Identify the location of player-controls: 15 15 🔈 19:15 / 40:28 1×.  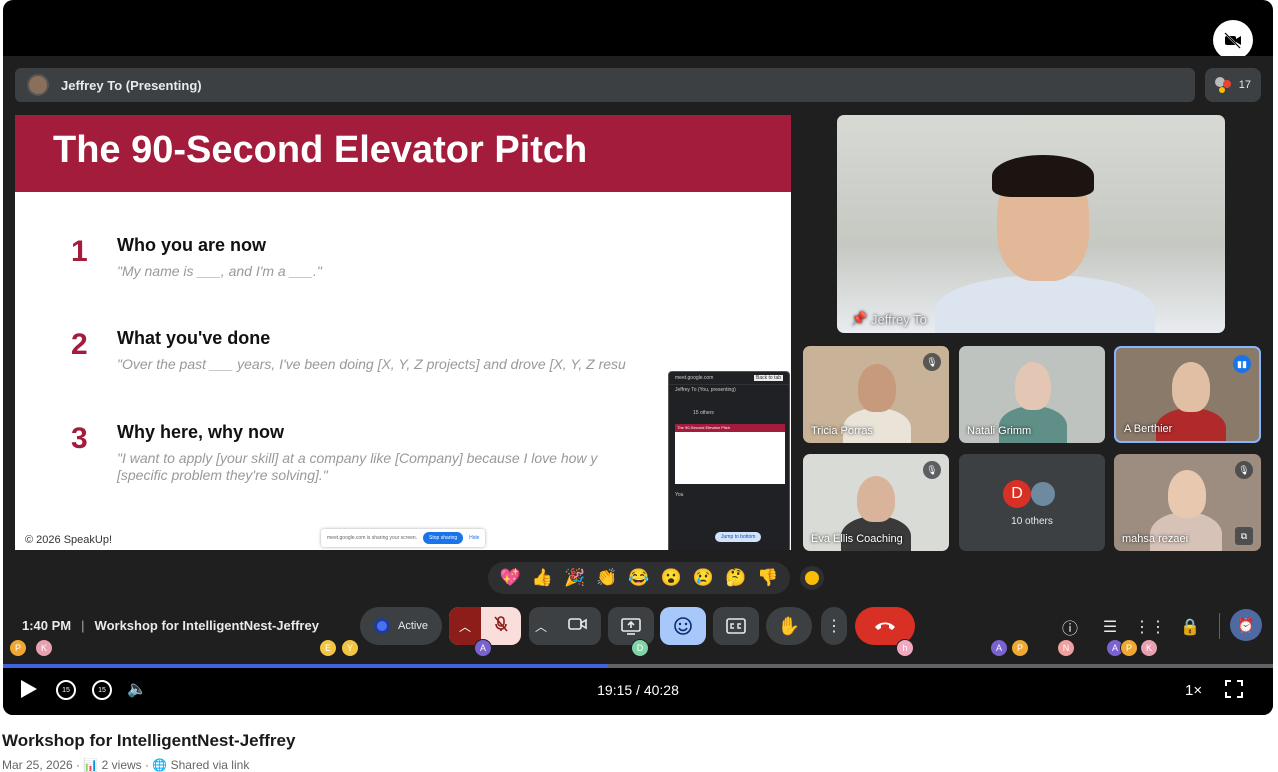
(638, 691).